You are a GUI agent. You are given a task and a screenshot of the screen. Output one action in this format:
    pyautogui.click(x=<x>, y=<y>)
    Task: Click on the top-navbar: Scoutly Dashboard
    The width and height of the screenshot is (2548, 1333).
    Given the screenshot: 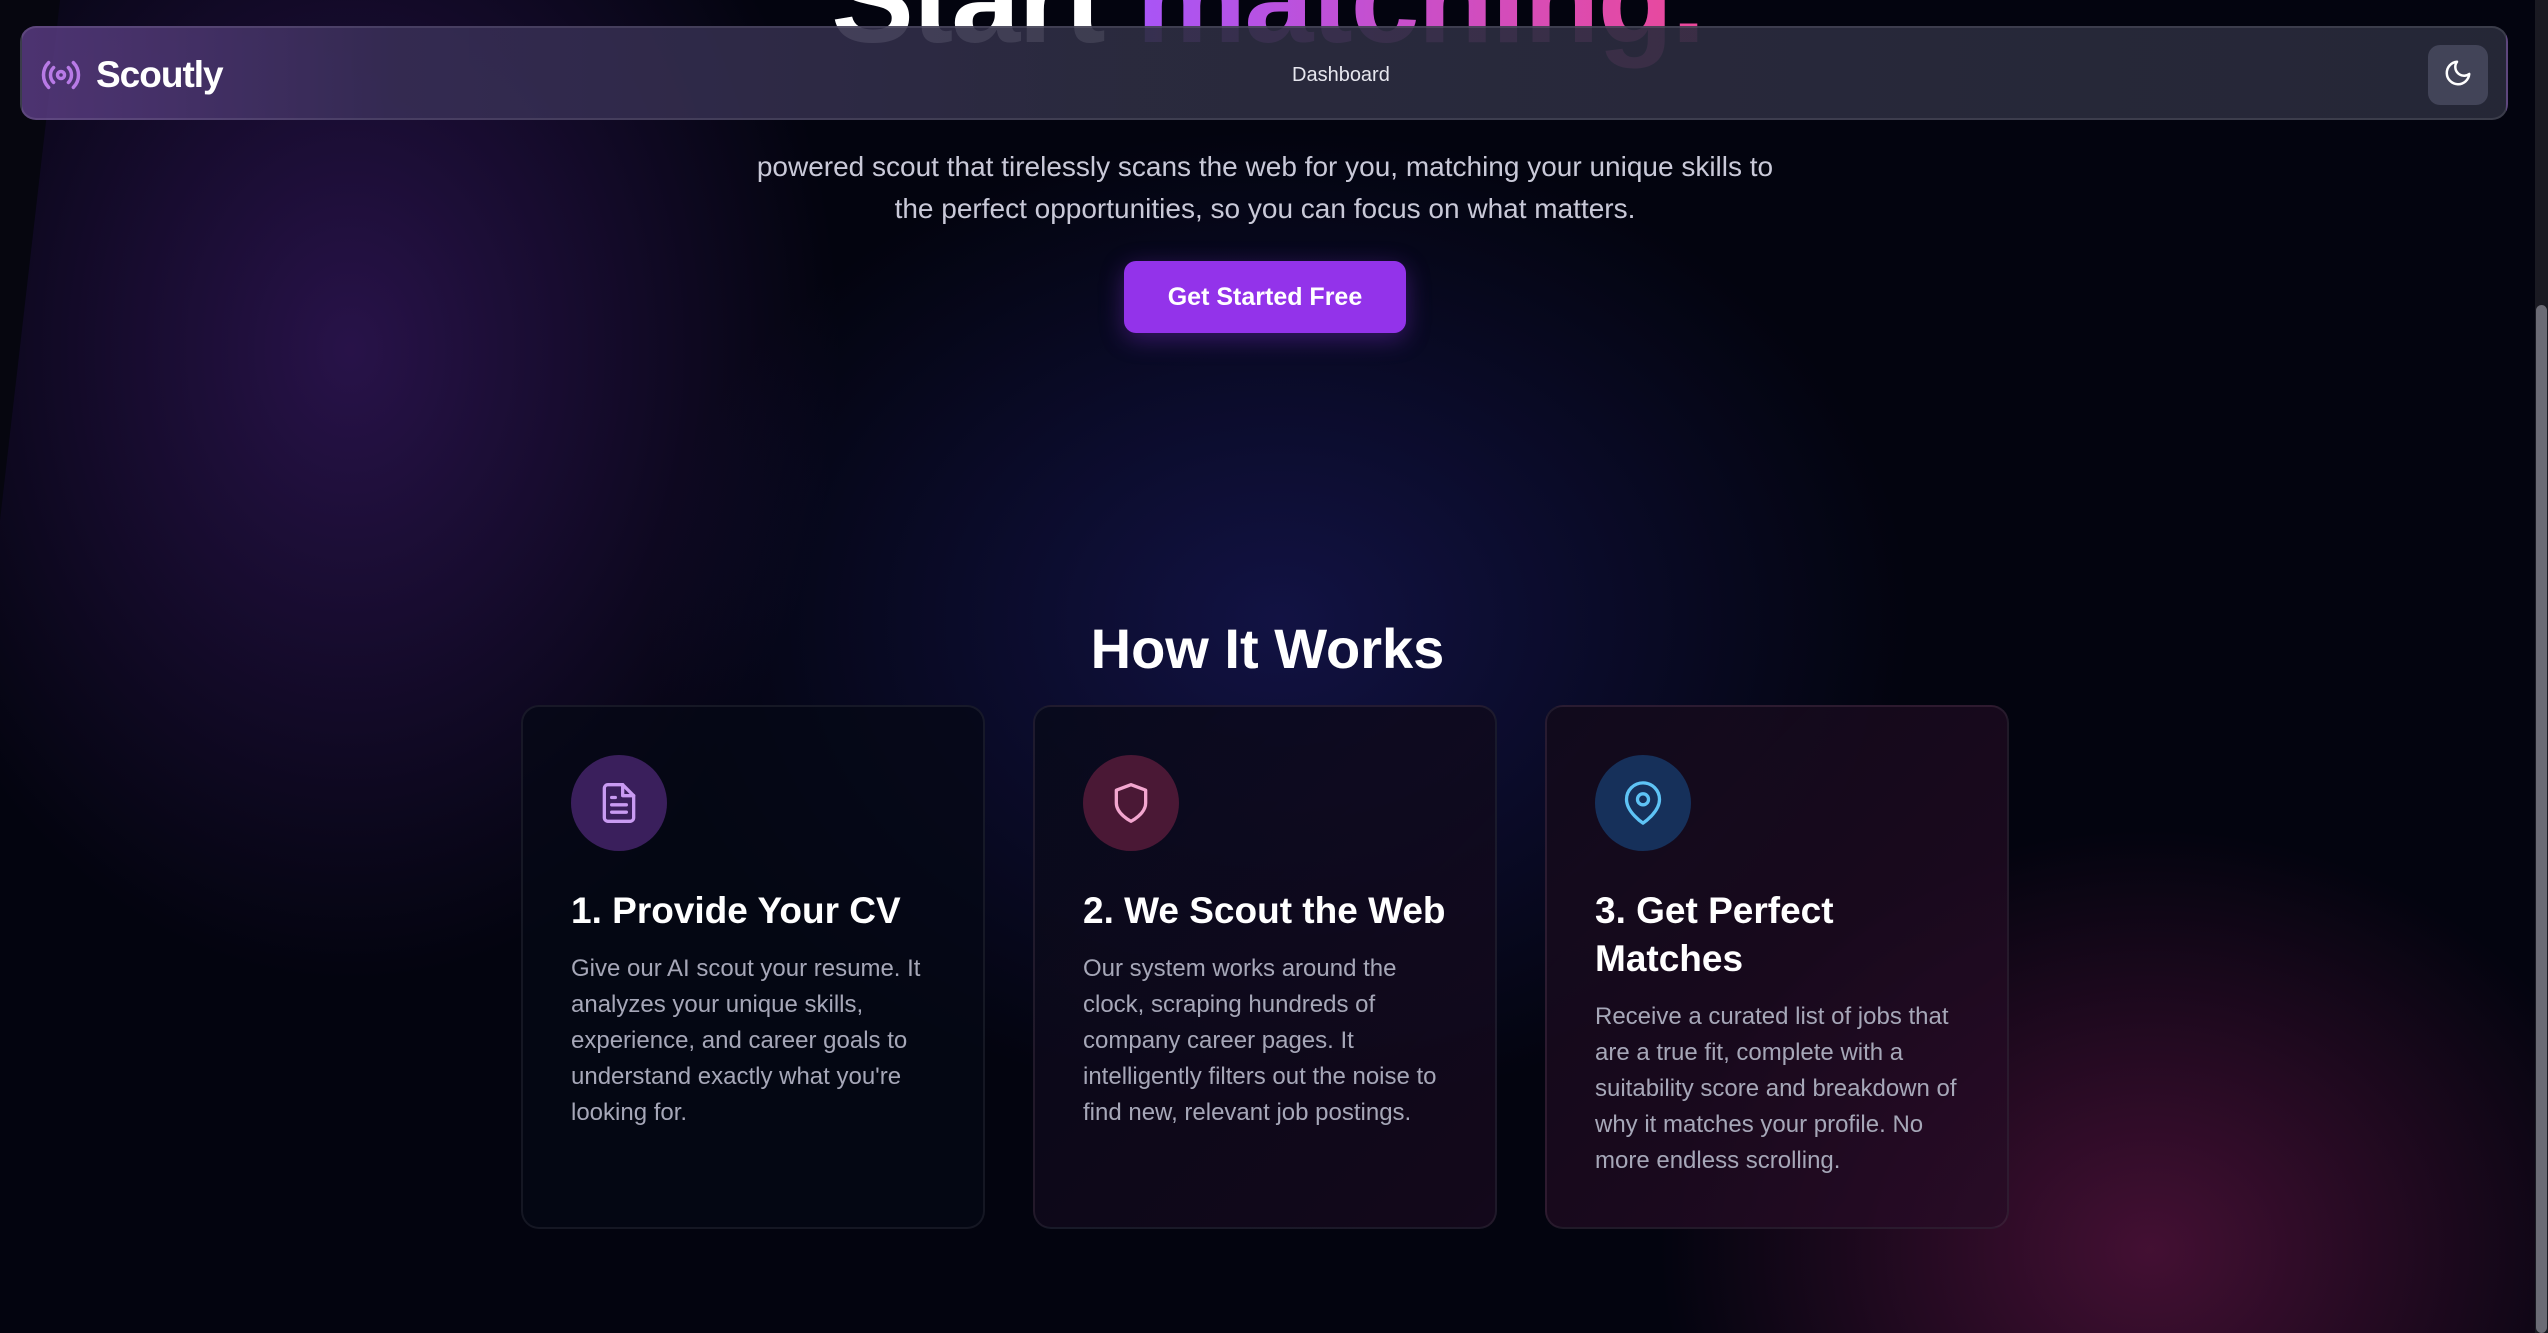 What is the action you would take?
    pyautogui.click(x=1264, y=73)
    